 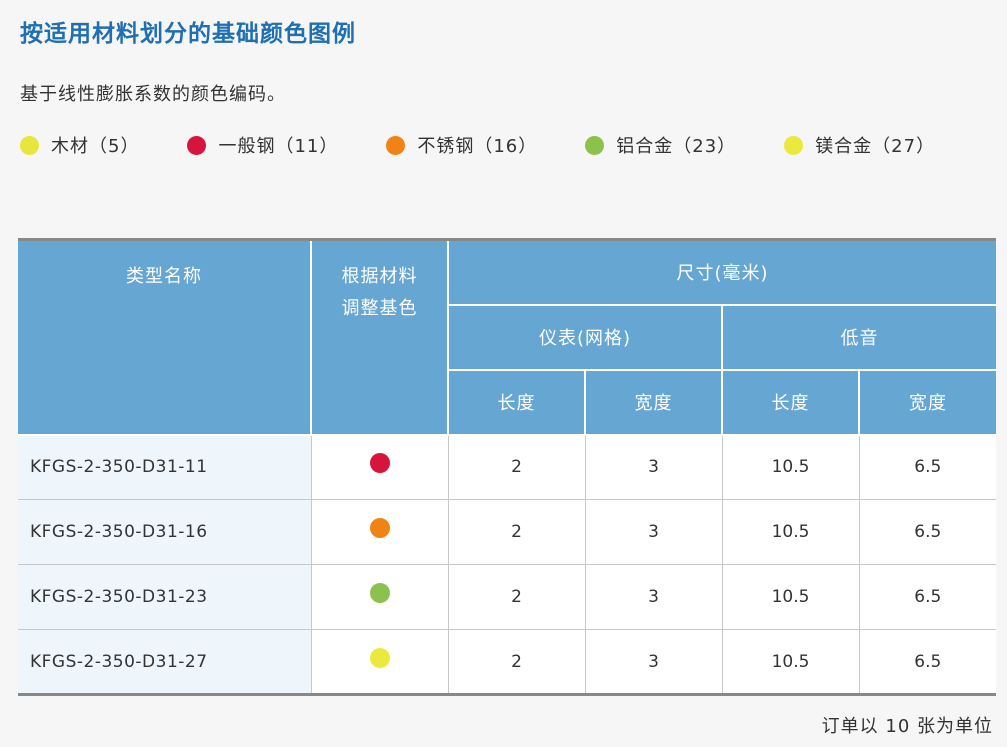 What do you see at coordinates (379, 276) in the screenshot?
I see `header-base-color-line1: 根据材料` at bounding box center [379, 276].